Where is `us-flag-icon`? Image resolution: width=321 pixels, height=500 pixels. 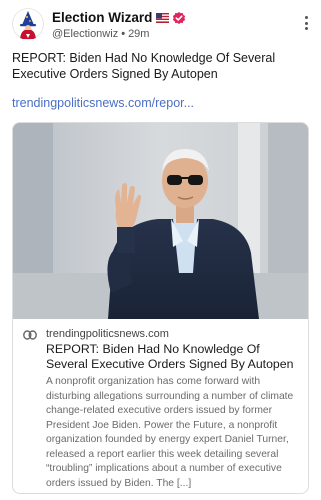
us-flag-icon is located at coordinates (163, 17).